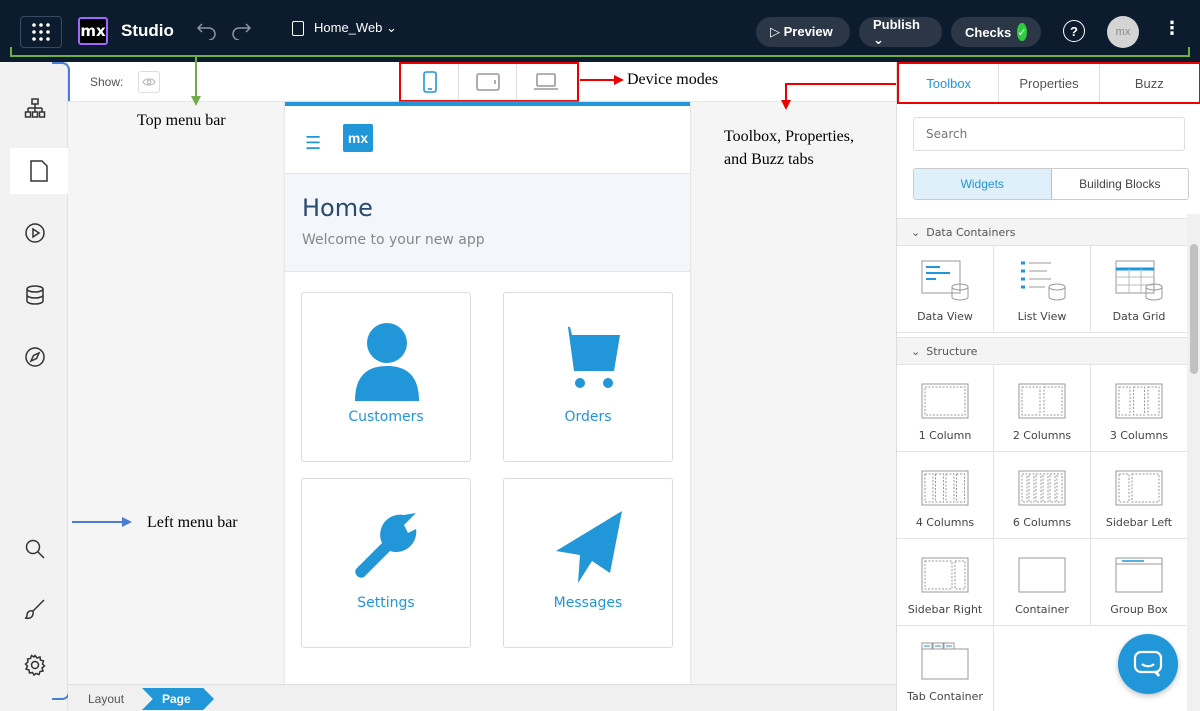 The image size is (1200, 711). I want to click on top-menu-arrowhead, so click(196, 101).